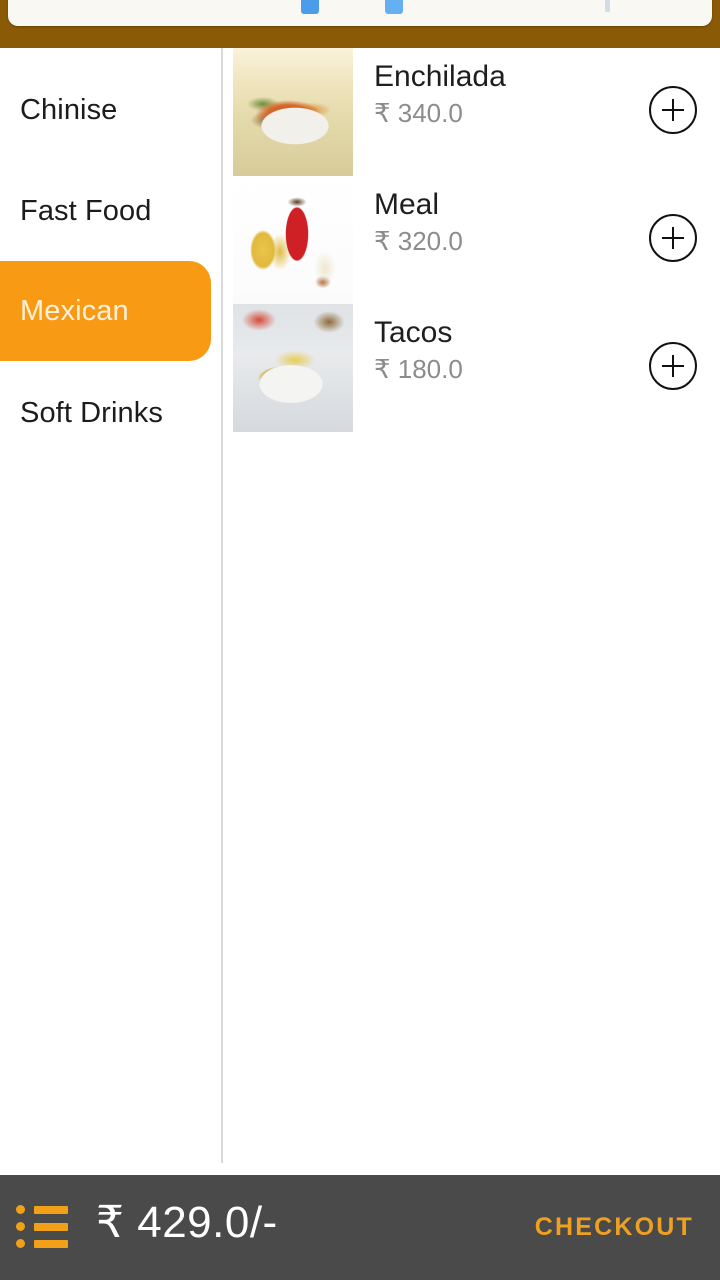 Image resolution: width=720 pixels, height=1280 pixels. Describe the element at coordinates (440, 76) in the screenshot. I see `item-name: Enchilada` at that location.